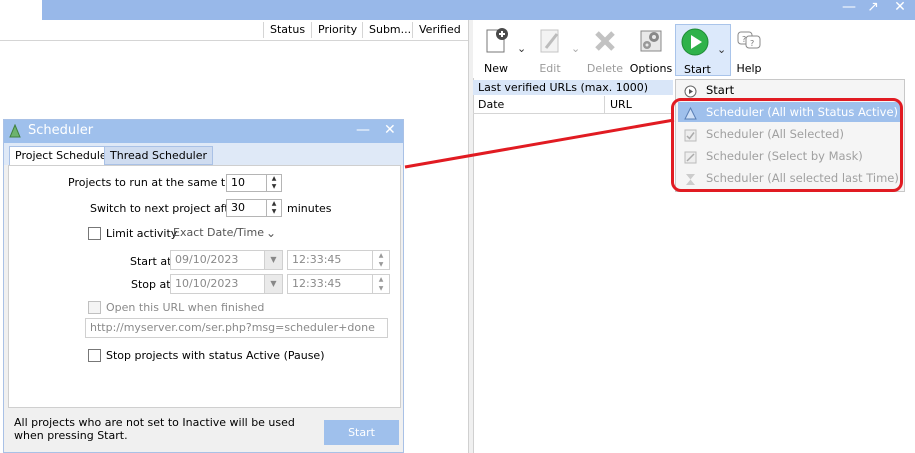  Describe the element at coordinates (697, 69) in the screenshot. I see `start-label: Start` at that location.